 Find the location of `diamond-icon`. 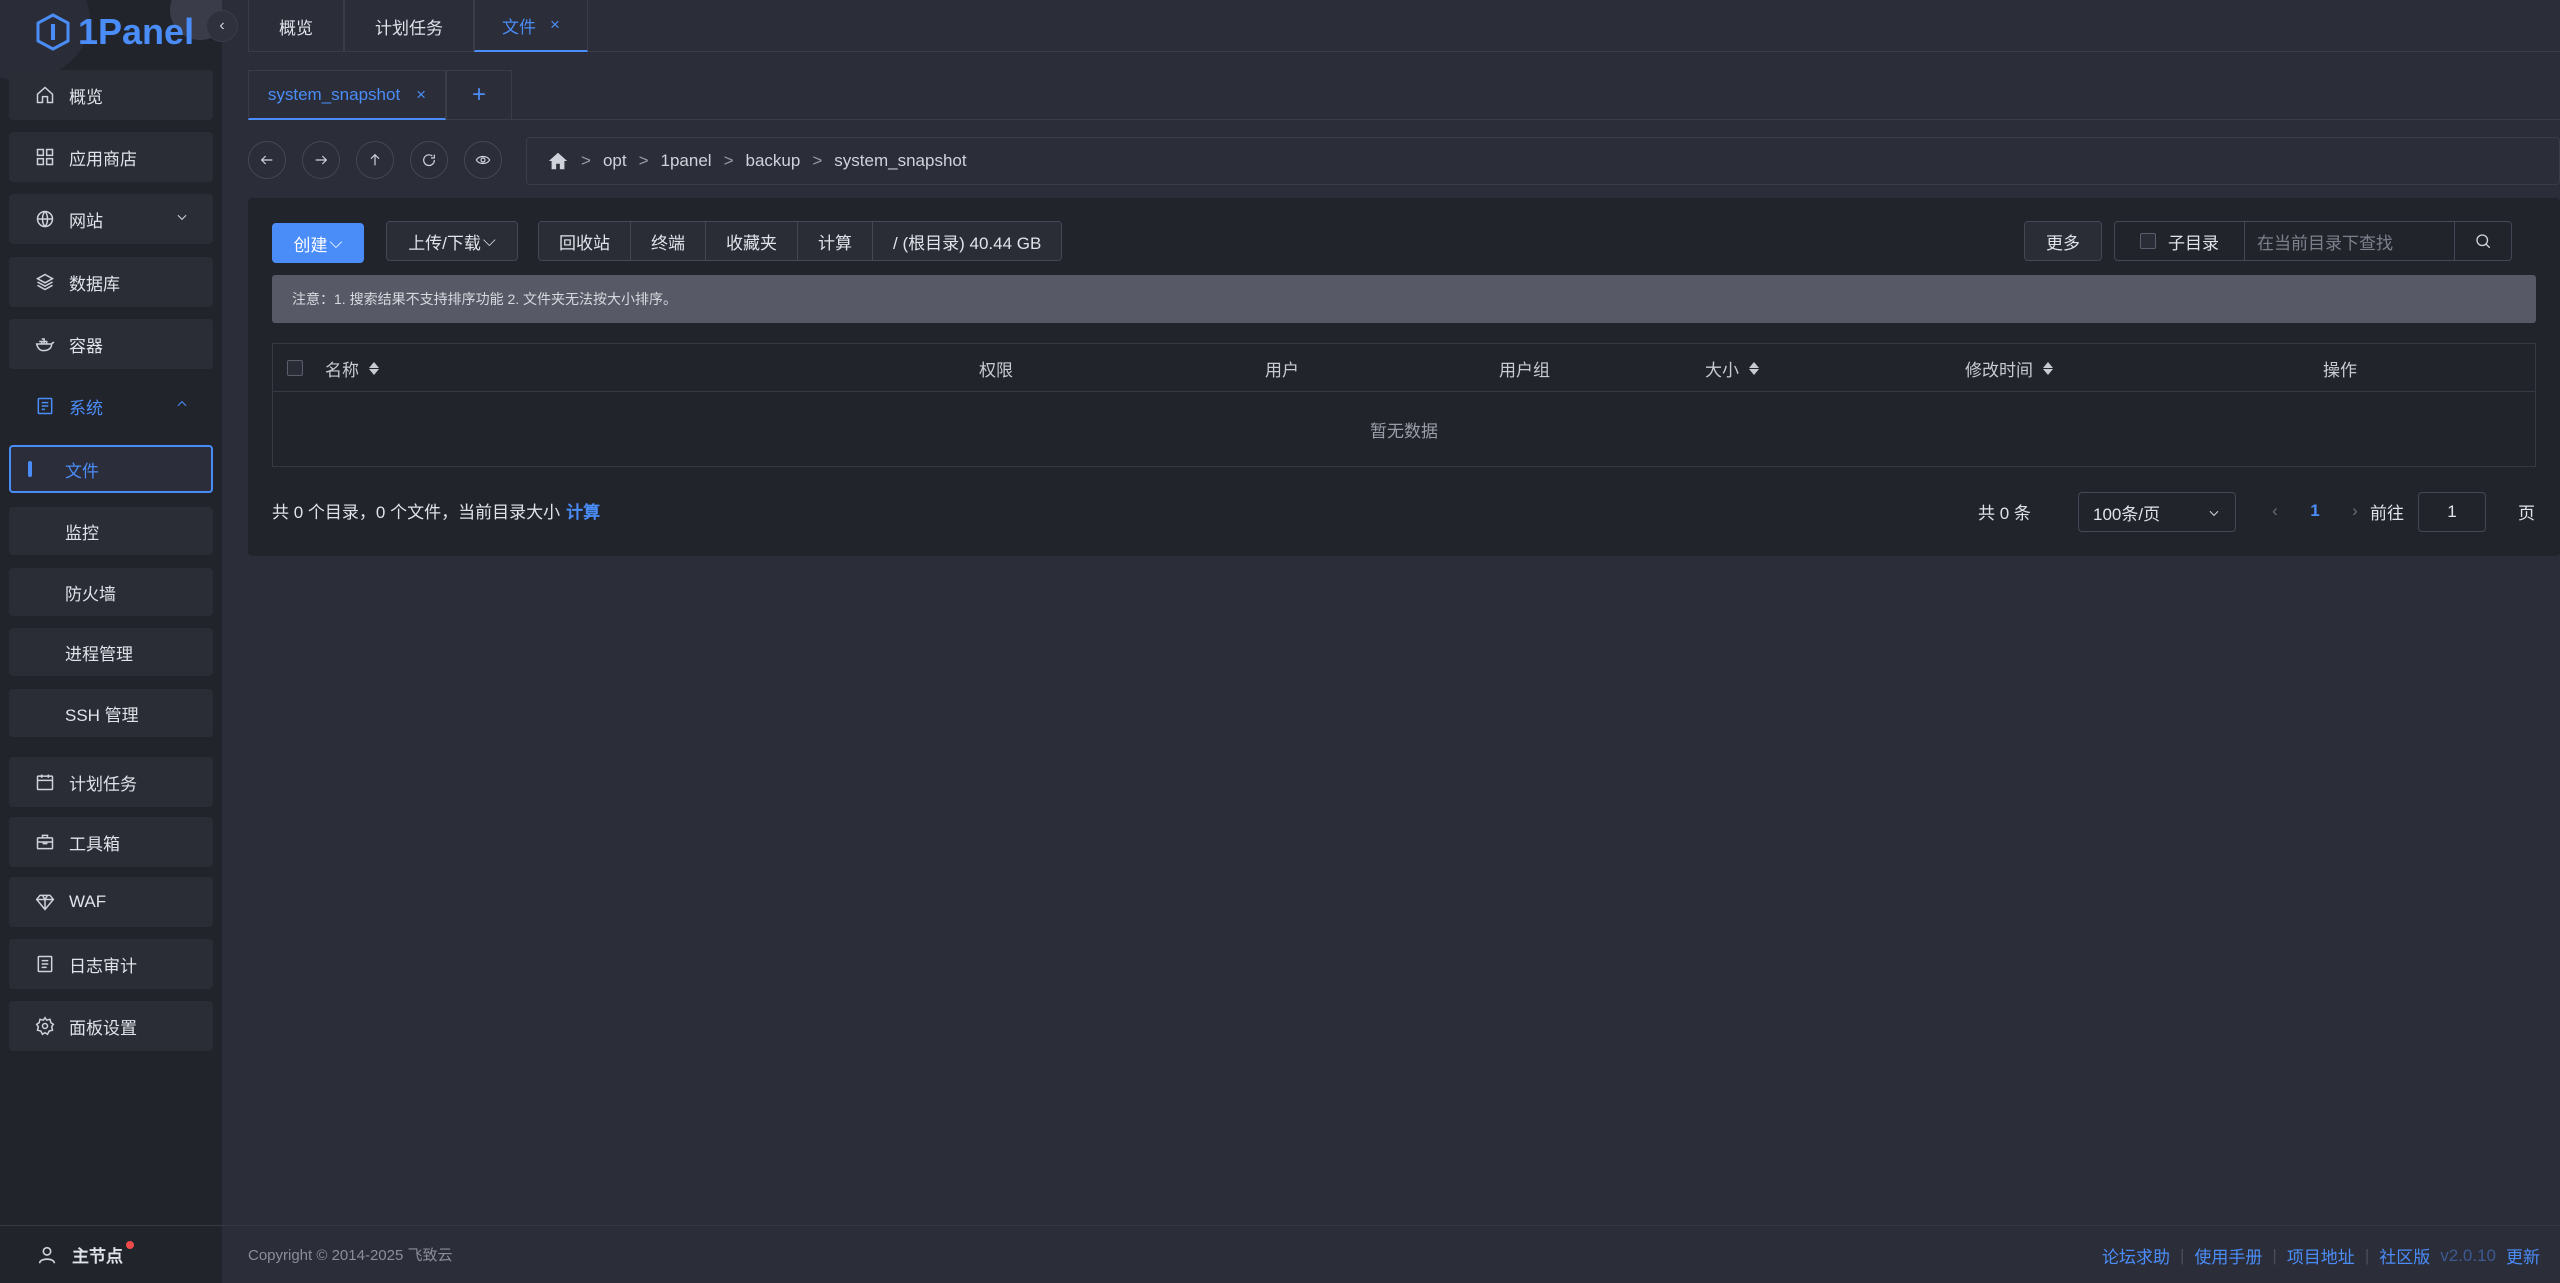

diamond-icon is located at coordinates (45, 902).